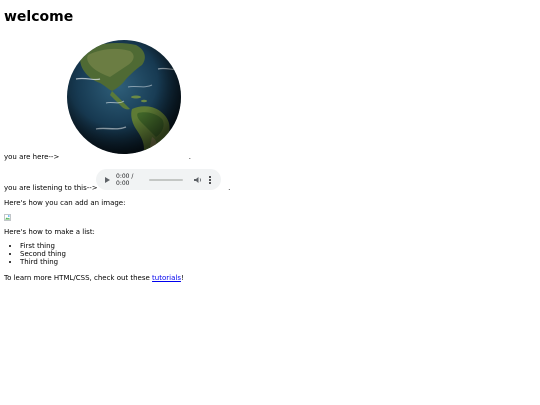 This screenshot has width=540, height=405. I want to click on audio-label: you are listening to this-->, so click(51, 188).